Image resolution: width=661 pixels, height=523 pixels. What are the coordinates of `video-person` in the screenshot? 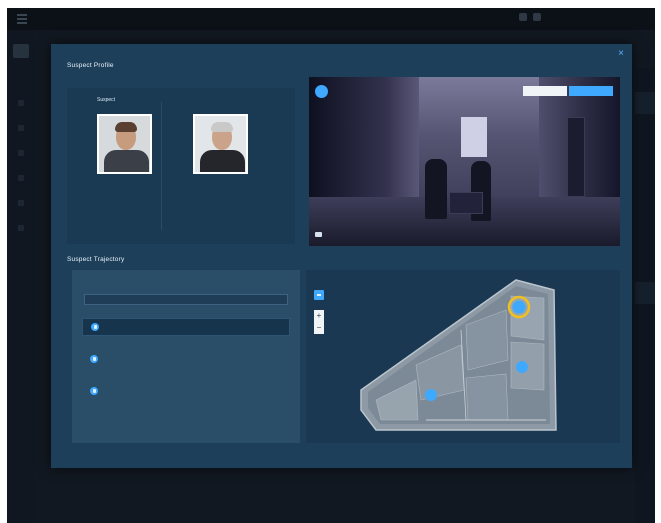 It's located at (436, 189).